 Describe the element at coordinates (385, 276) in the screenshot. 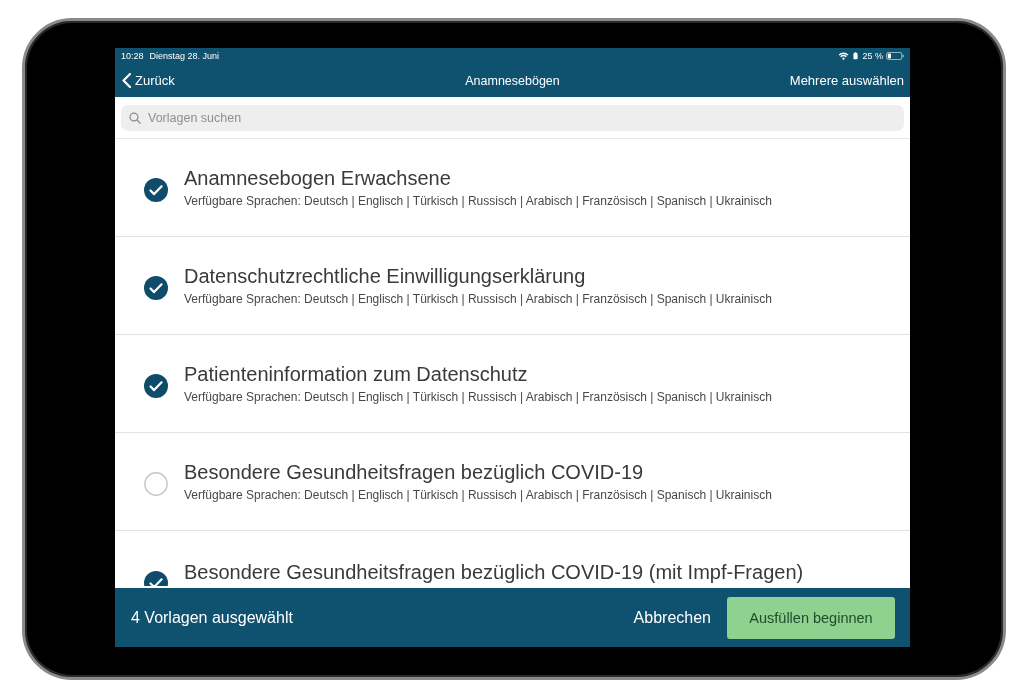

I see `template-title: Datenschutzrechtliche Einwilligungserklärung` at that location.